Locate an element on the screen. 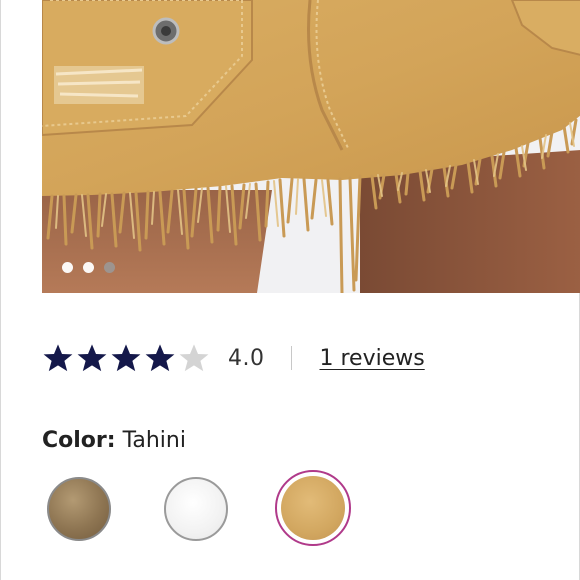 The image size is (580, 580). gallery-pagination is located at coordinates (88, 267).